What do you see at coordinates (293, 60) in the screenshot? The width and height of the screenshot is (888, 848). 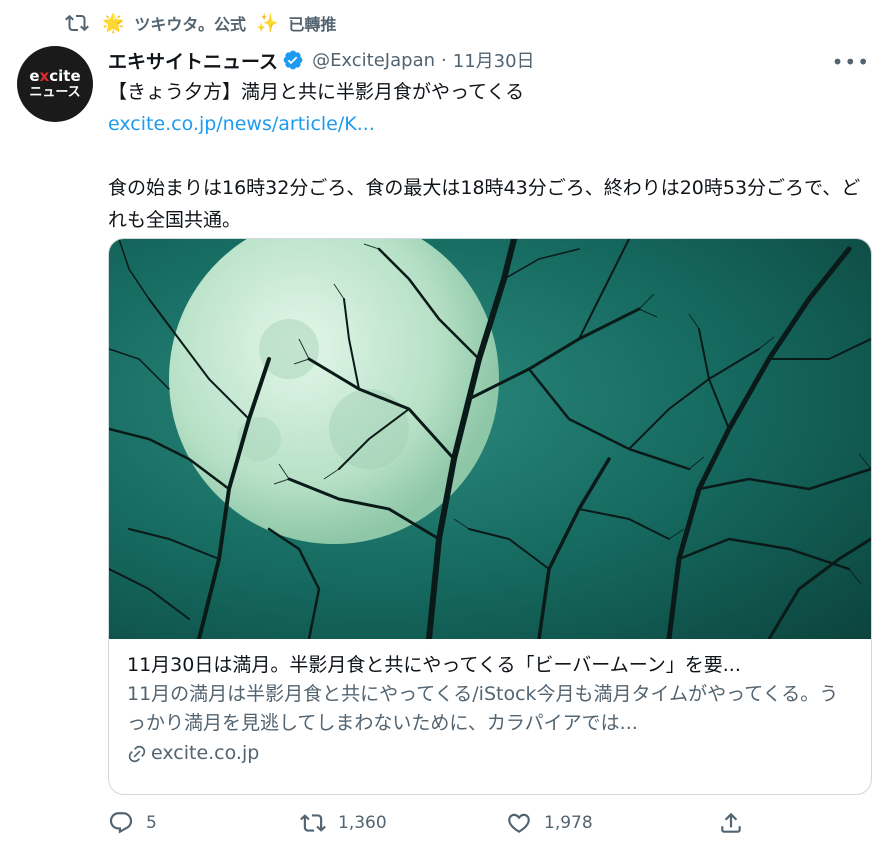 I see `verified-badge-icon` at bounding box center [293, 60].